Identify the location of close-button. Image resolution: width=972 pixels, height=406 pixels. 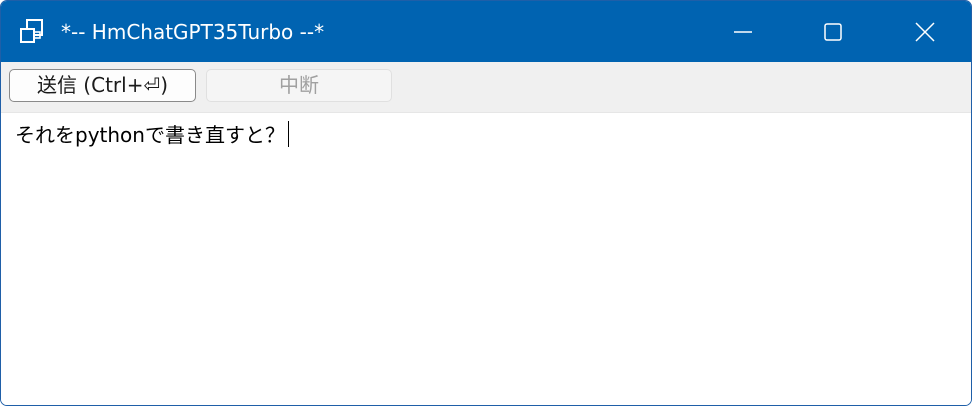
(925, 31).